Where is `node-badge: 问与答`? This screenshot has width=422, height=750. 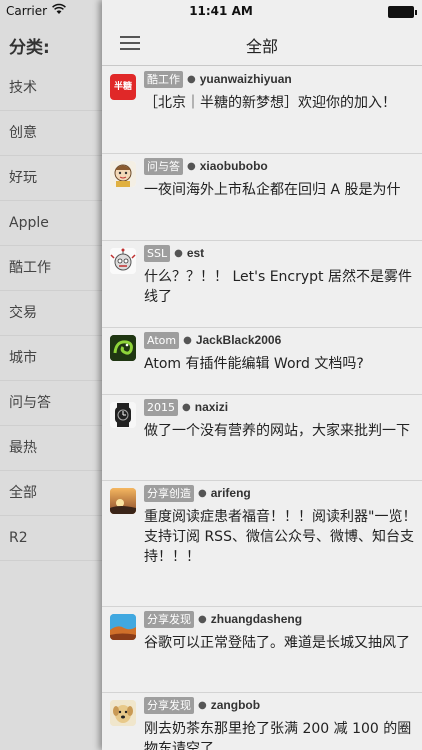
node-badge: 问与答 is located at coordinates (163, 166).